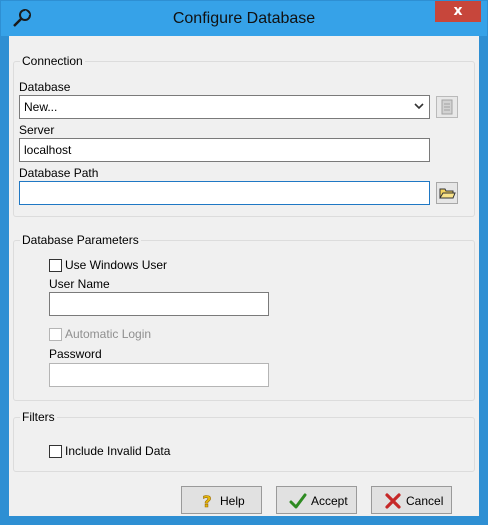  I want to click on help-button: ? Help, so click(221, 500).